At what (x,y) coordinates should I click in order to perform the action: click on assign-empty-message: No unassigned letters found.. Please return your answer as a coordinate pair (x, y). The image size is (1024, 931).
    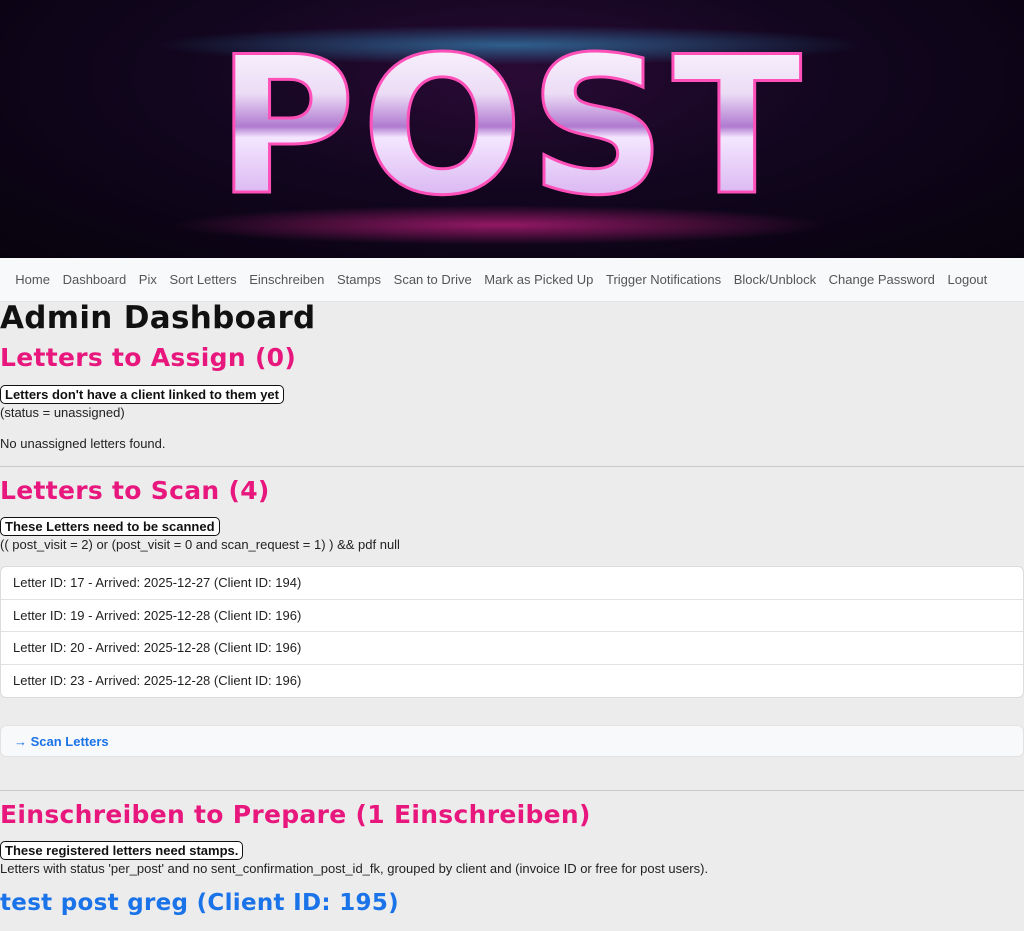
    Looking at the image, I should click on (83, 443).